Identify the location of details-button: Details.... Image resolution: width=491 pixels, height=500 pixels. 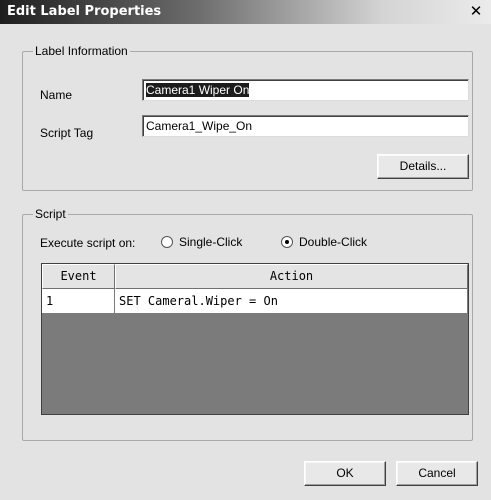
(423, 166).